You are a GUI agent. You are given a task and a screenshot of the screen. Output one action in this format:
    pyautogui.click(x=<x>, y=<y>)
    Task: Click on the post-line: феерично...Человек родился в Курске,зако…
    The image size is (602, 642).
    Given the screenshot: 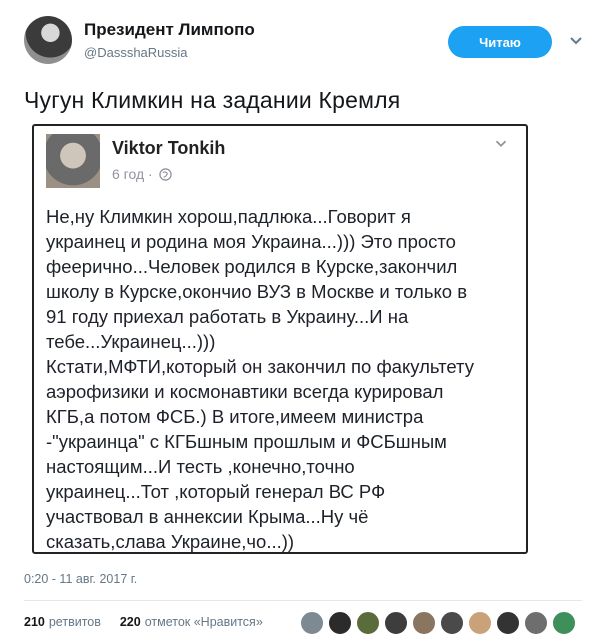 What is the action you would take?
    pyautogui.click(x=252, y=266)
    